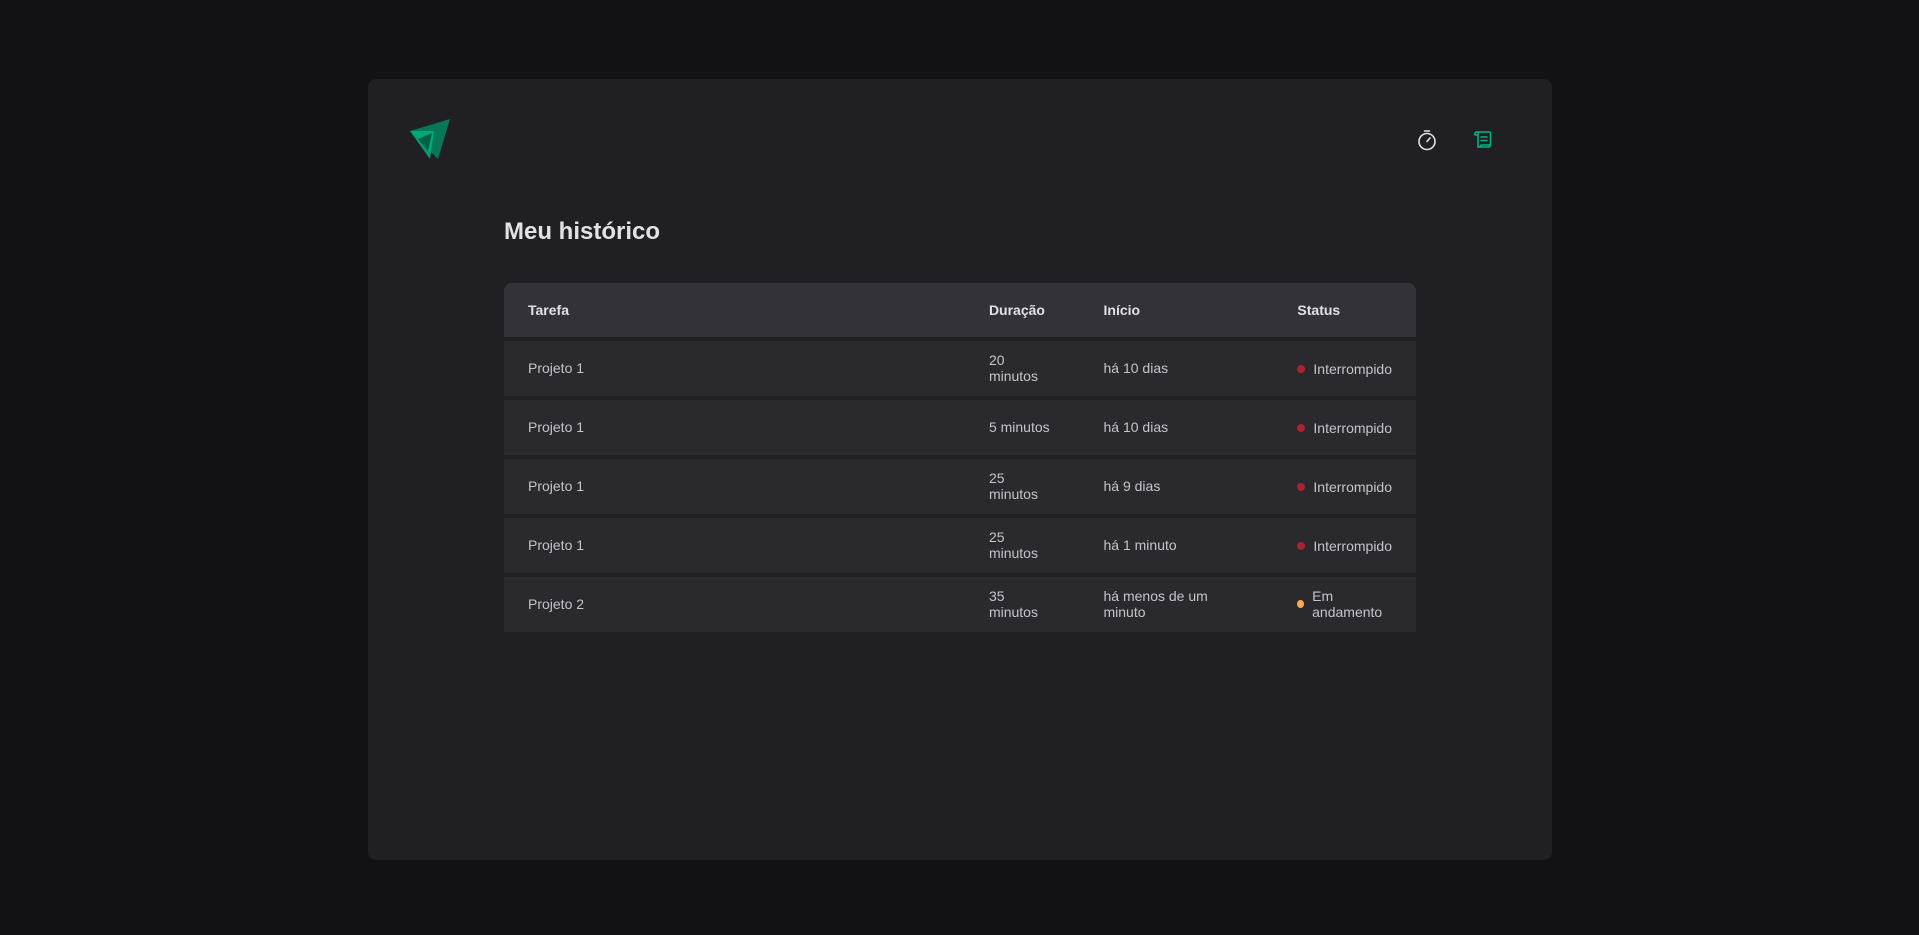 The image size is (1919, 935). I want to click on status-badge: Em andamento, so click(1344, 604).